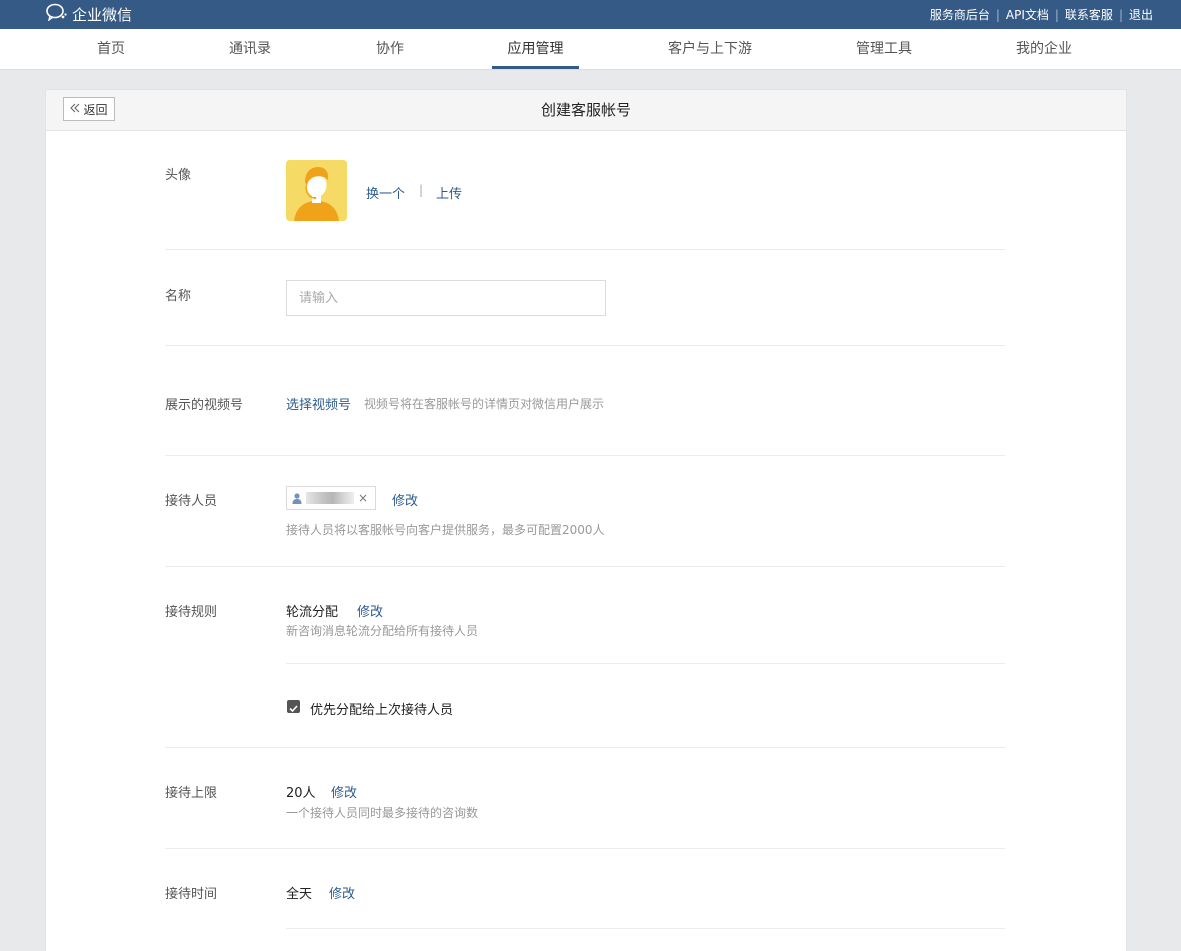  Describe the element at coordinates (382, 813) in the screenshot. I see `limit-hint: 一个接待人员同时最多接待的咨询数` at that location.